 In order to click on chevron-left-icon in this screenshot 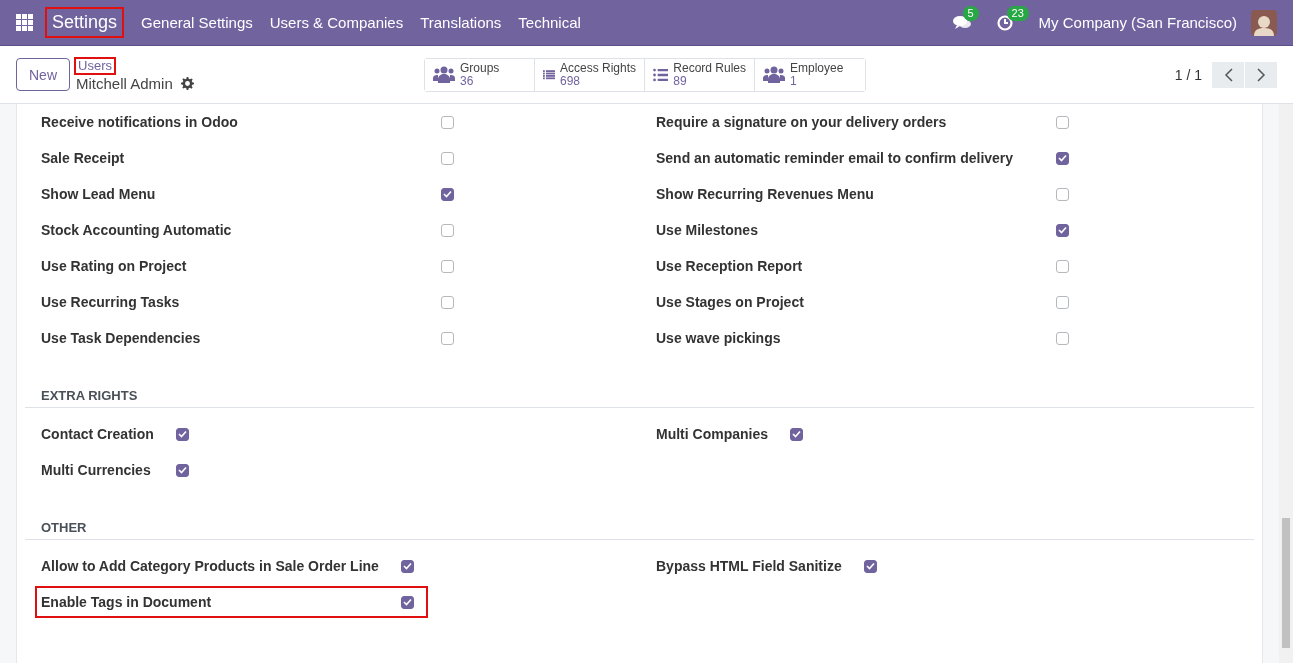, I will do `click(1228, 74)`.